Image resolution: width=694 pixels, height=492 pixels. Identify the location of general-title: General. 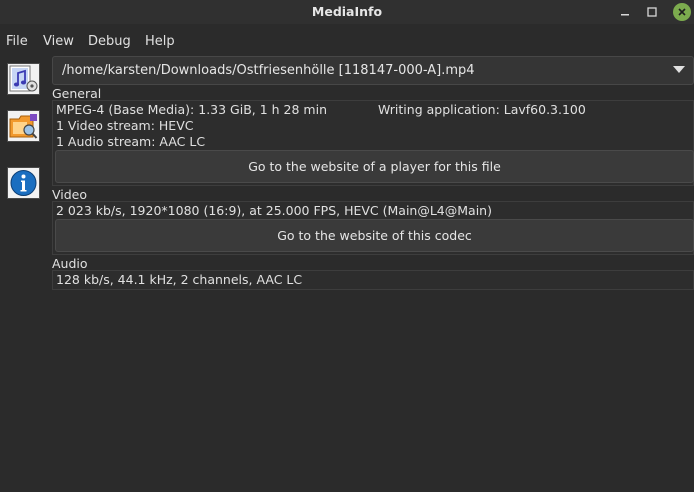
(77, 93).